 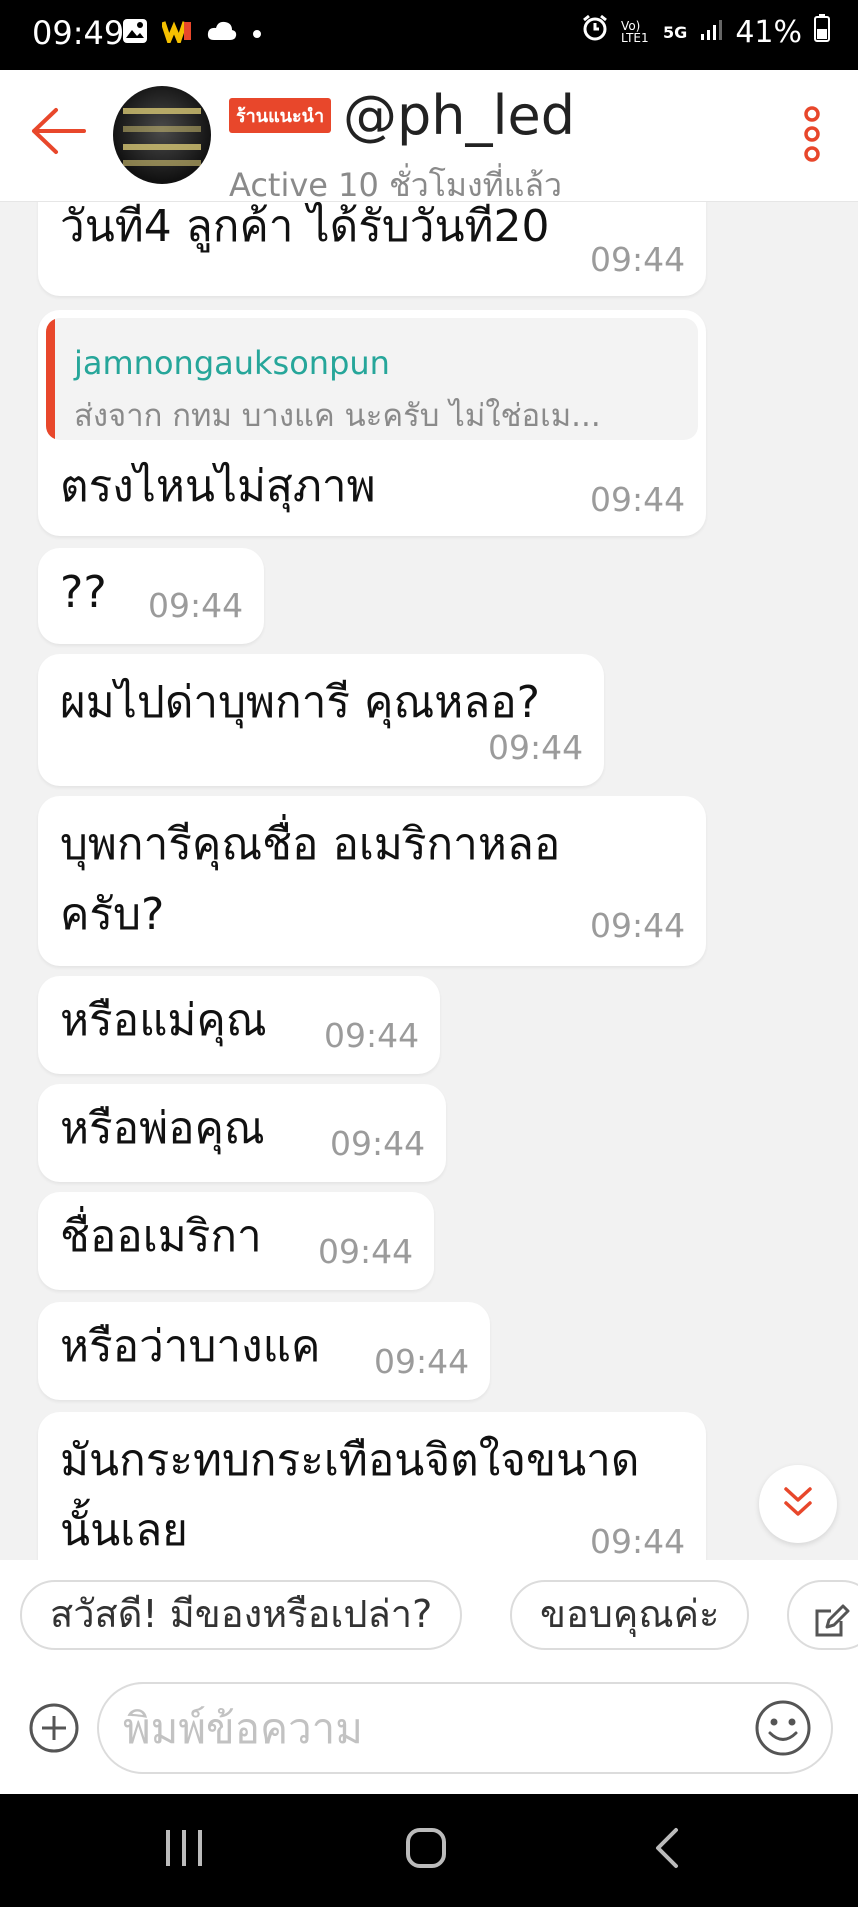 I want to click on network-5g-icon: 5G, so click(x=675, y=32).